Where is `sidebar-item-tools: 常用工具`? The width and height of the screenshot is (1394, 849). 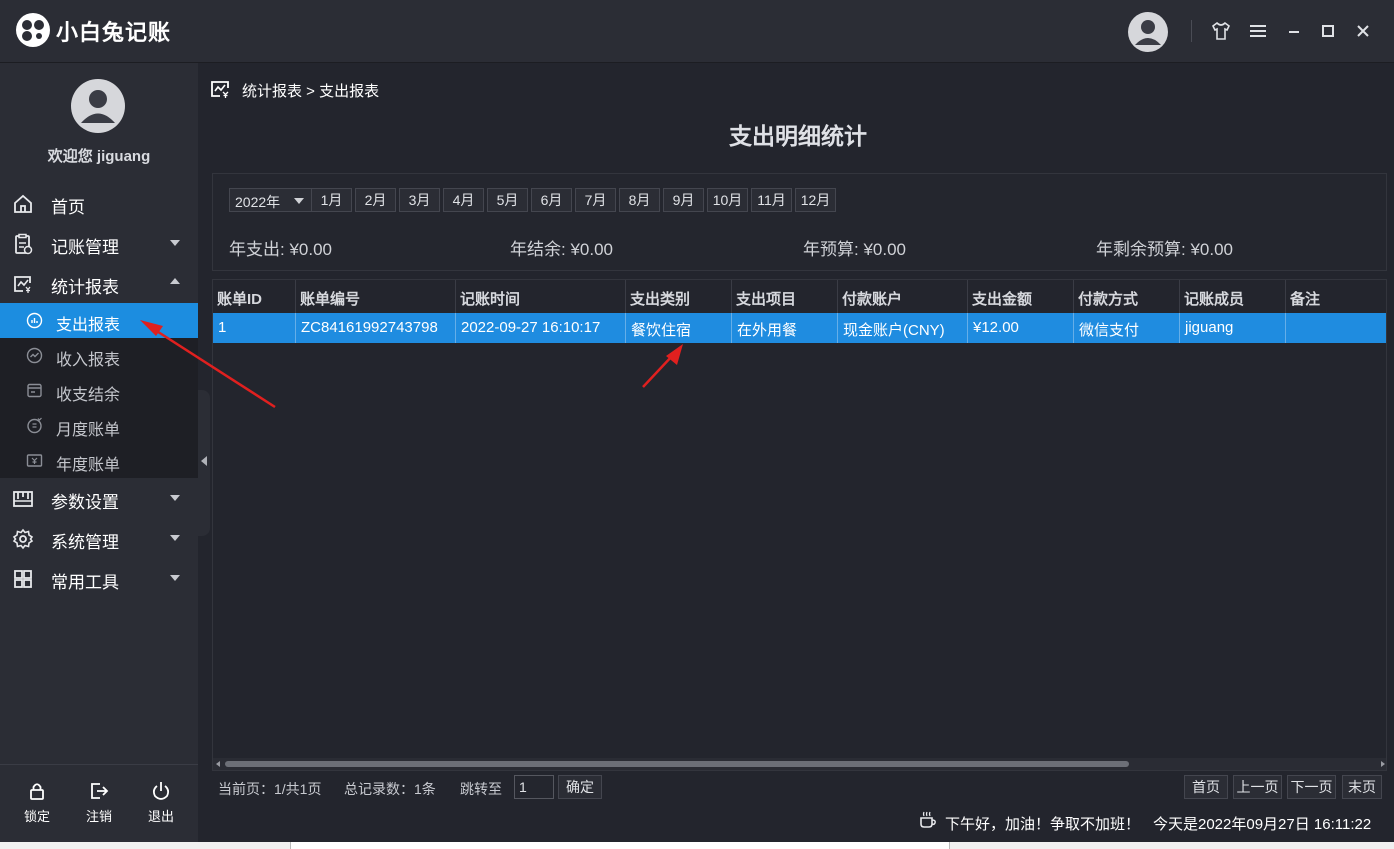 sidebar-item-tools: 常用工具 is located at coordinates (99, 578).